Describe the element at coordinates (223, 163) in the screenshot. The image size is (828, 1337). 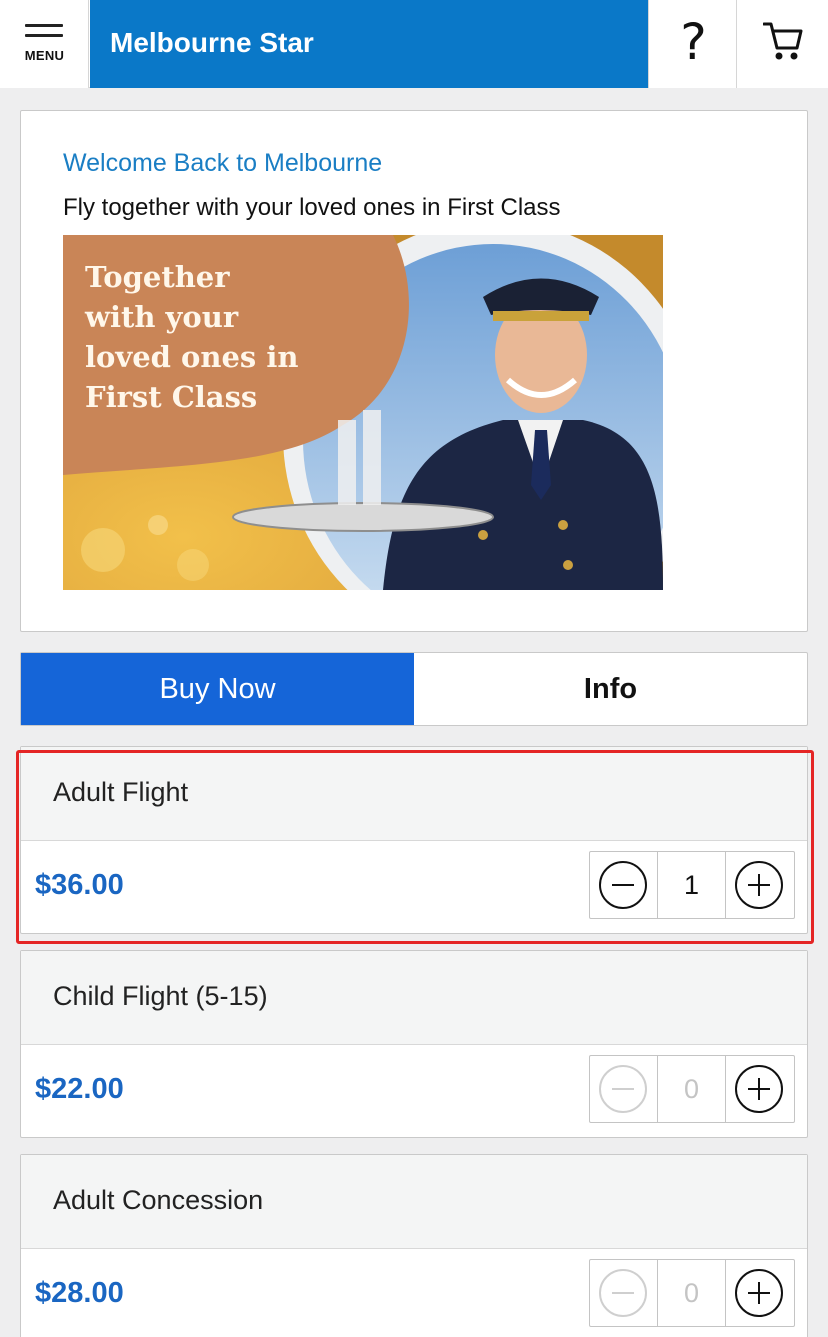
I see `welcome-heading: Welcome Back to Melbourne` at that location.